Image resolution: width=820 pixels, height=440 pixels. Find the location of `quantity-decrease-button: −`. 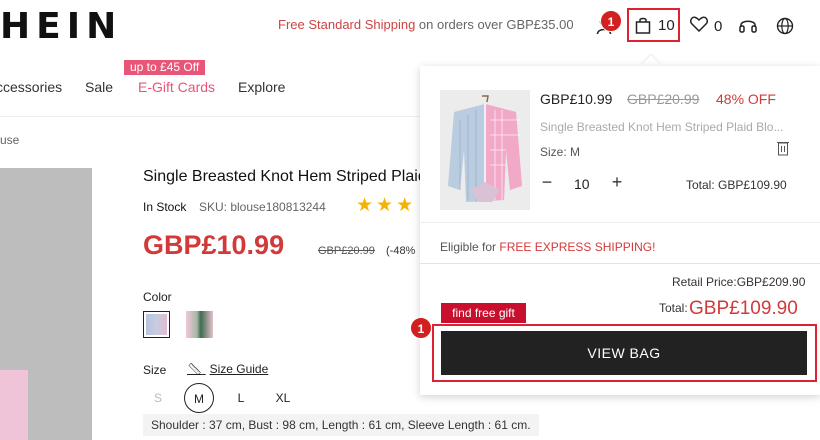

quantity-decrease-button: − is located at coordinates (547, 182).